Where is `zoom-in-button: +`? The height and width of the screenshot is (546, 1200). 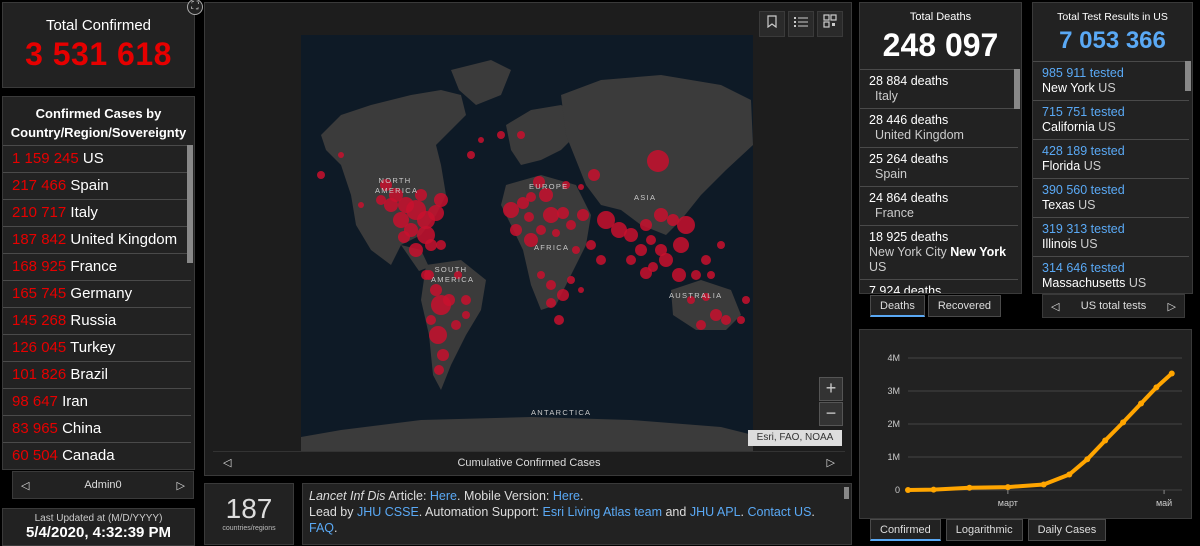
zoom-in-button: + is located at coordinates (831, 389).